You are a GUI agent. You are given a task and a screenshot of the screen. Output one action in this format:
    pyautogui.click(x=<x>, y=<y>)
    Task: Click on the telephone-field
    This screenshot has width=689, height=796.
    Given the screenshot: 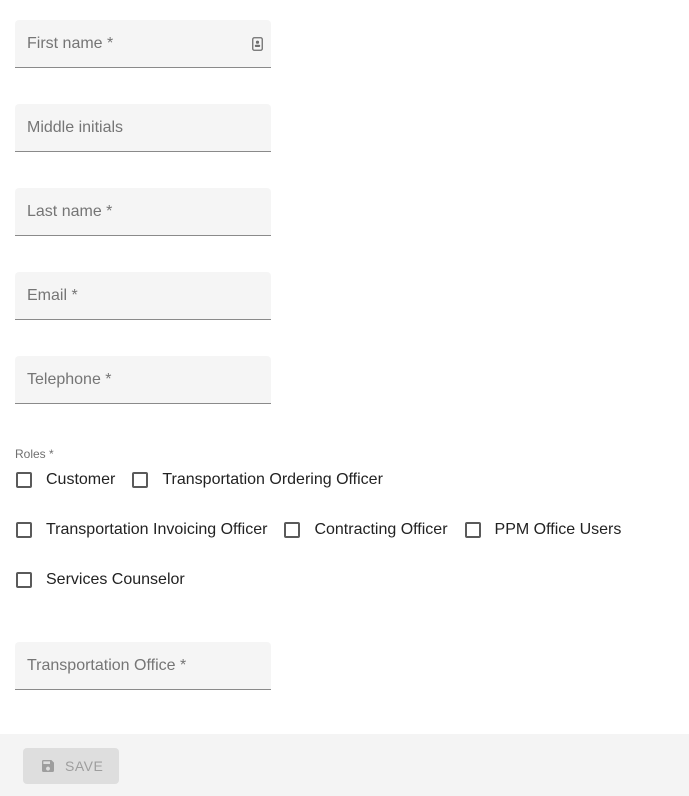 What is the action you would take?
    pyautogui.click(x=143, y=380)
    